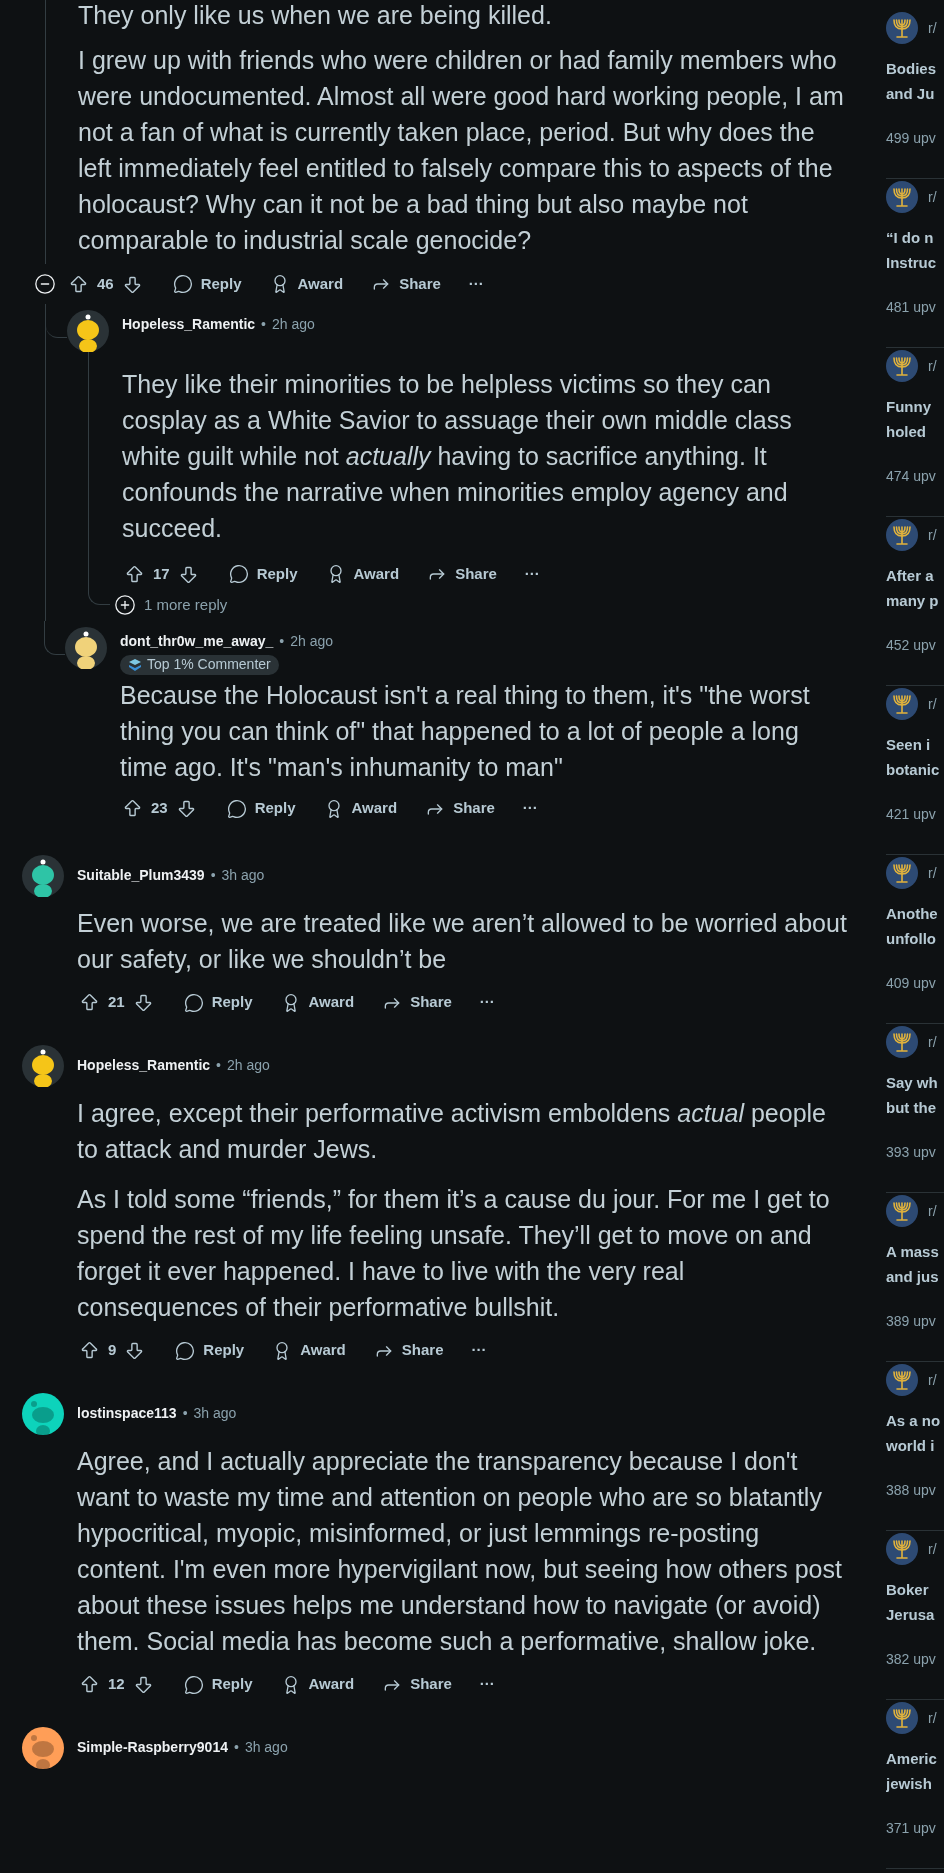 This screenshot has height=1873, width=944. What do you see at coordinates (89, 1350) in the screenshot?
I see `up-arrow-icon` at bounding box center [89, 1350].